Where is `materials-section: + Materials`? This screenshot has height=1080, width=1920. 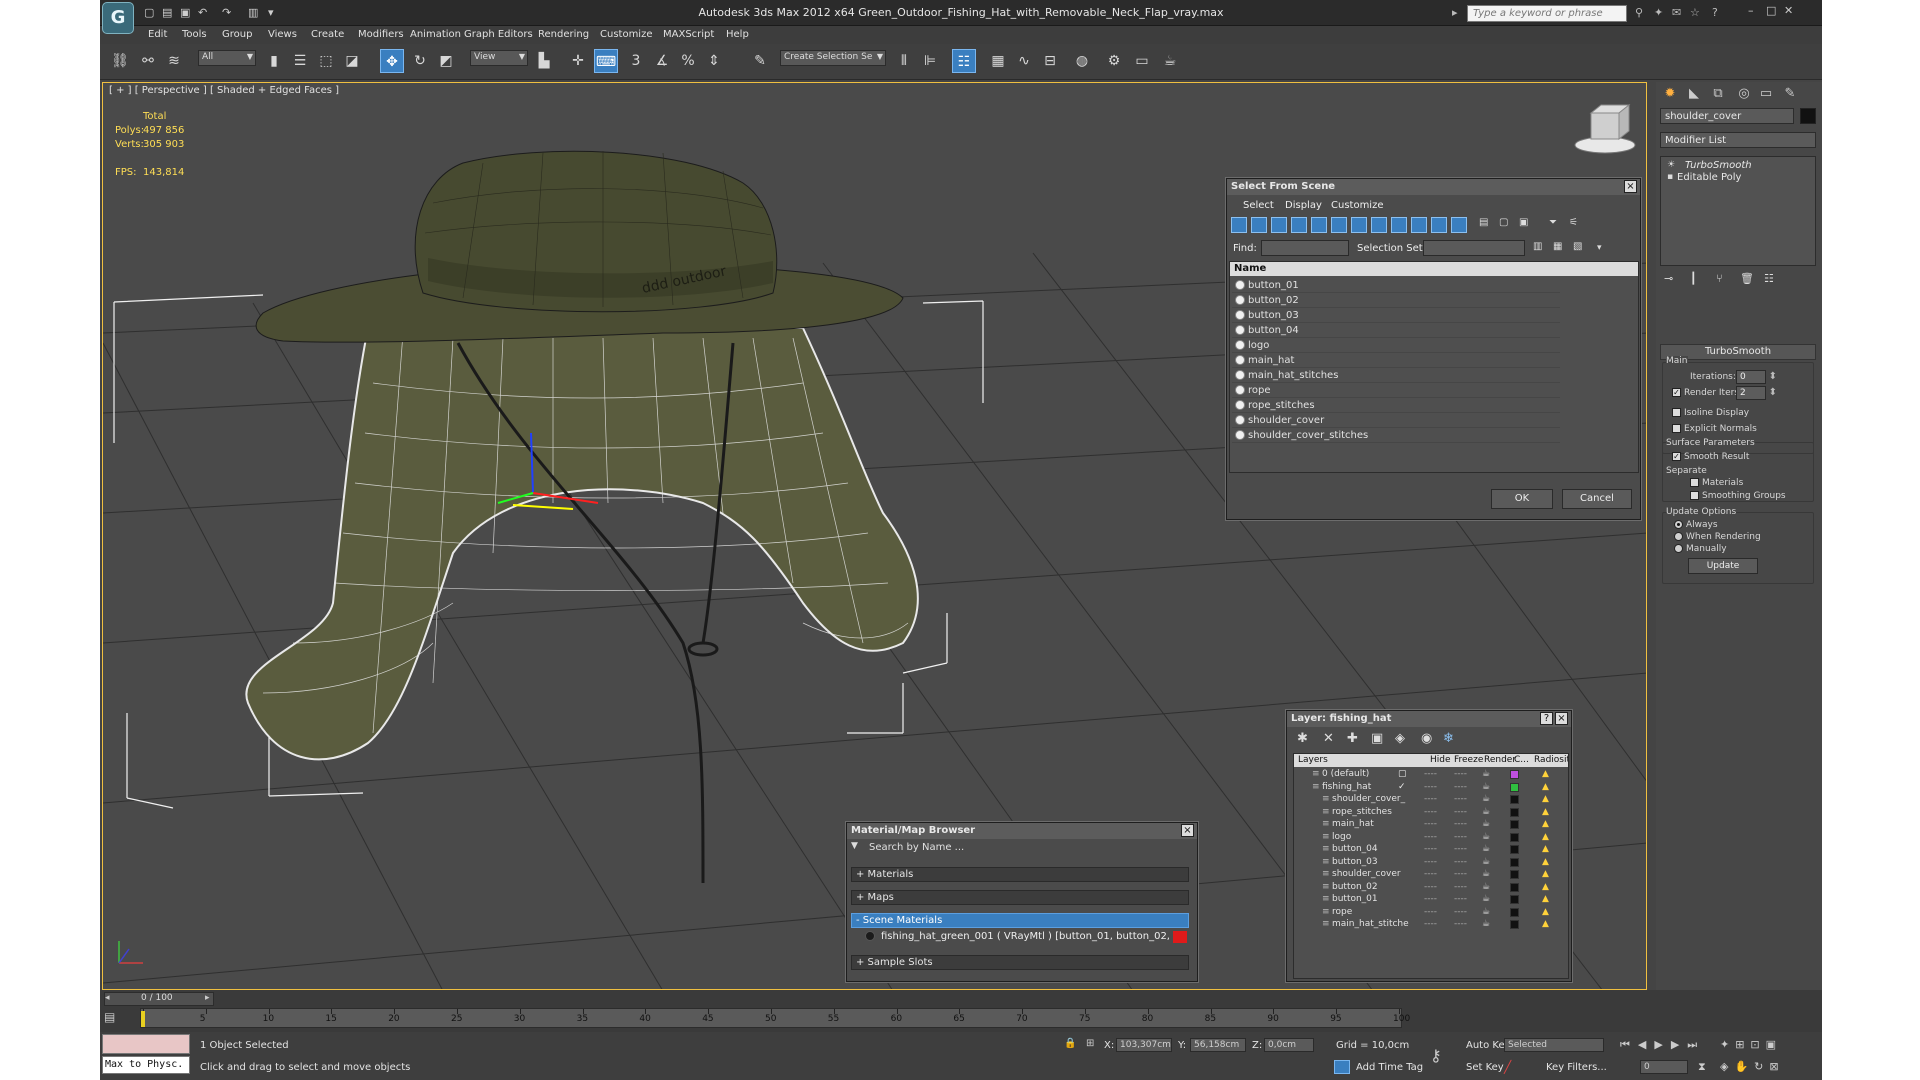 materials-section: + Materials is located at coordinates (1020, 874).